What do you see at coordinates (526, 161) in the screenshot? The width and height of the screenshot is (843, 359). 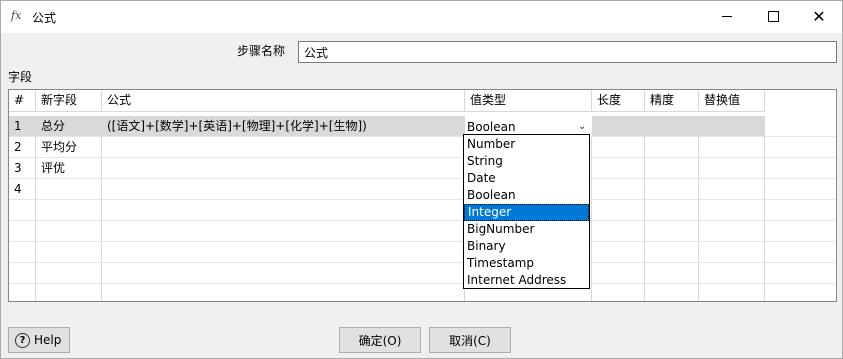 I see `dropdown-option-string: String` at bounding box center [526, 161].